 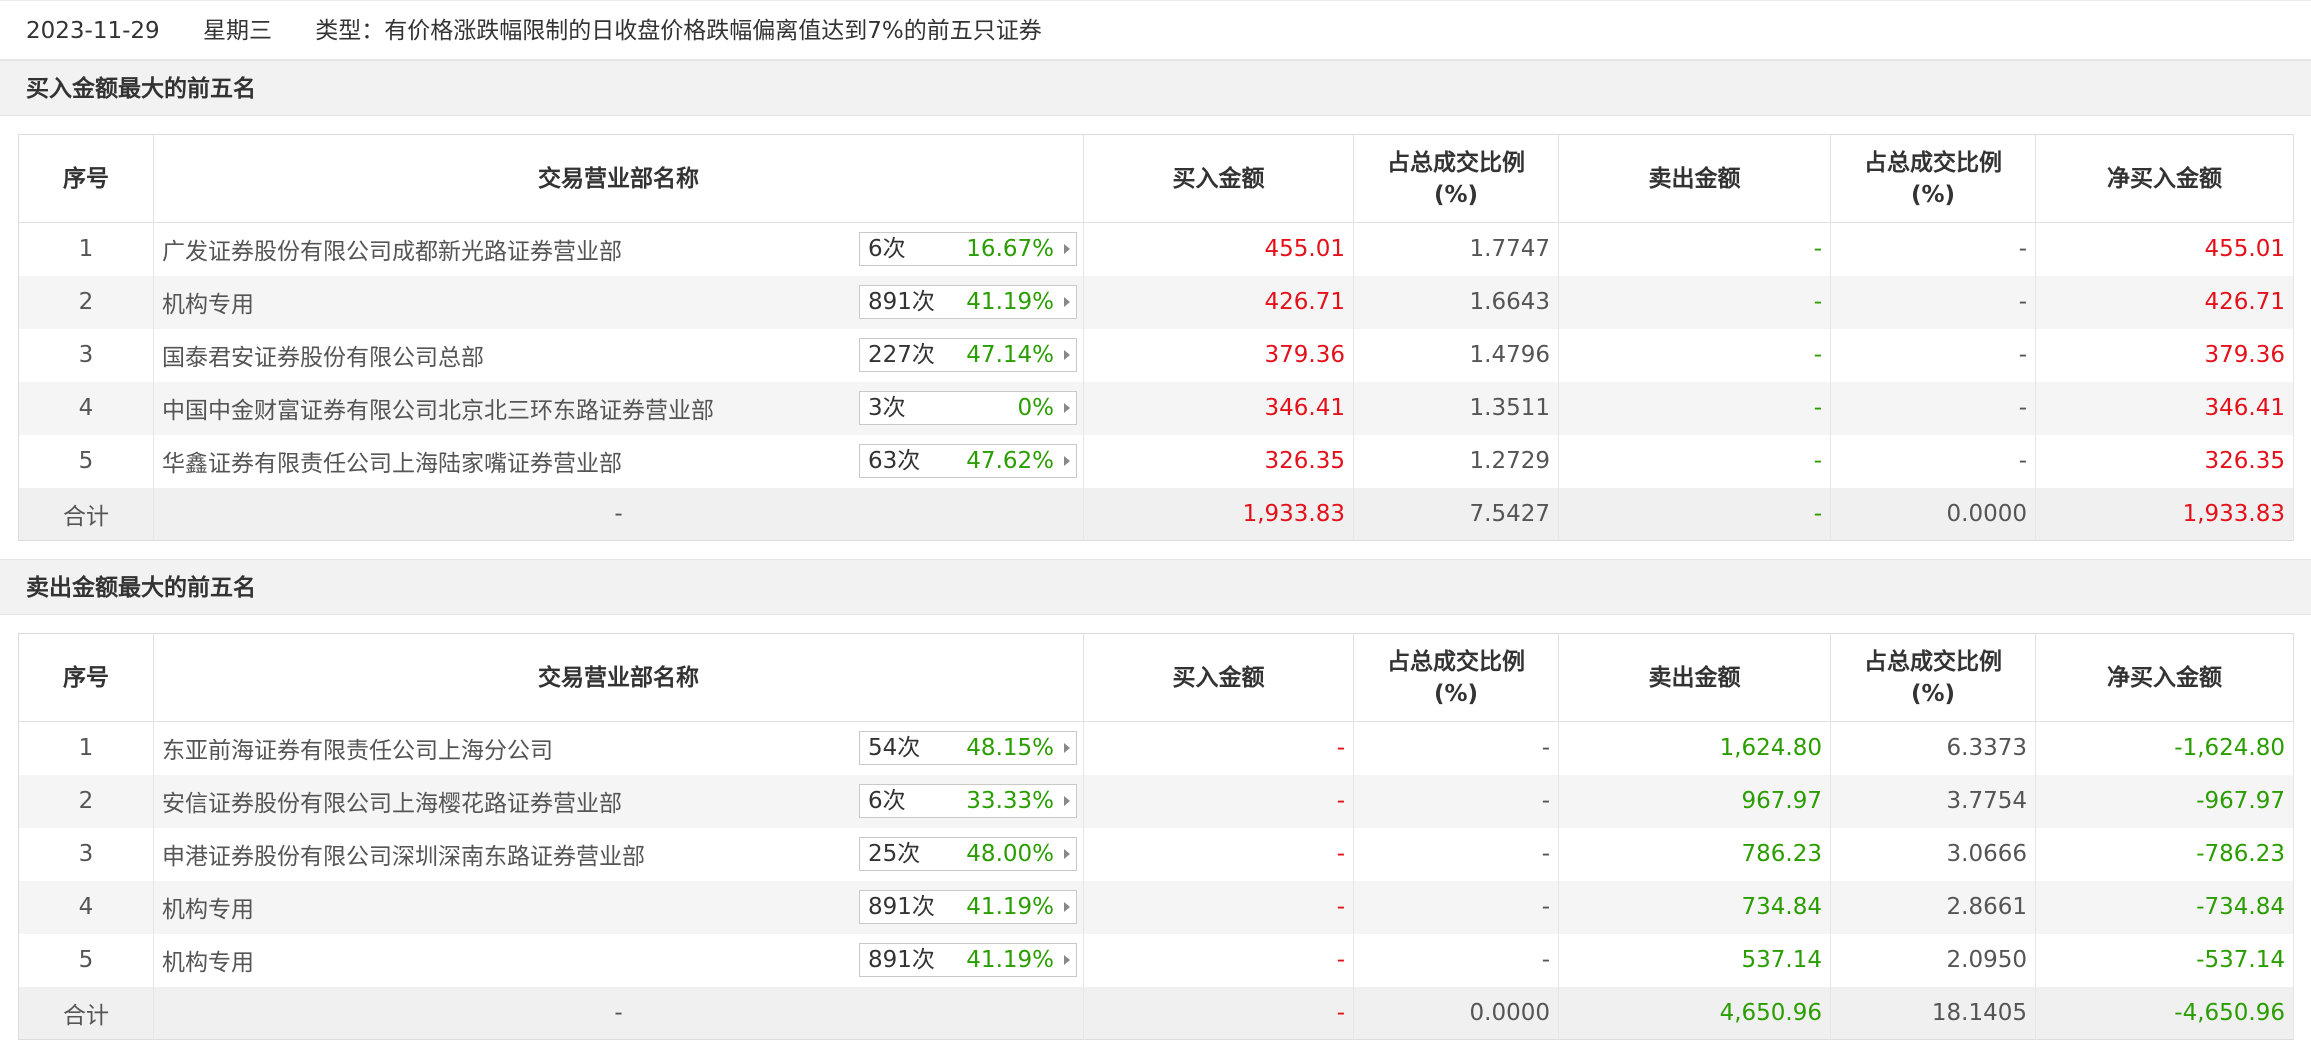 What do you see at coordinates (392, 801) in the screenshot?
I see `dept-name: 安信证券股份有限公司上海樱花路证券营业部` at bounding box center [392, 801].